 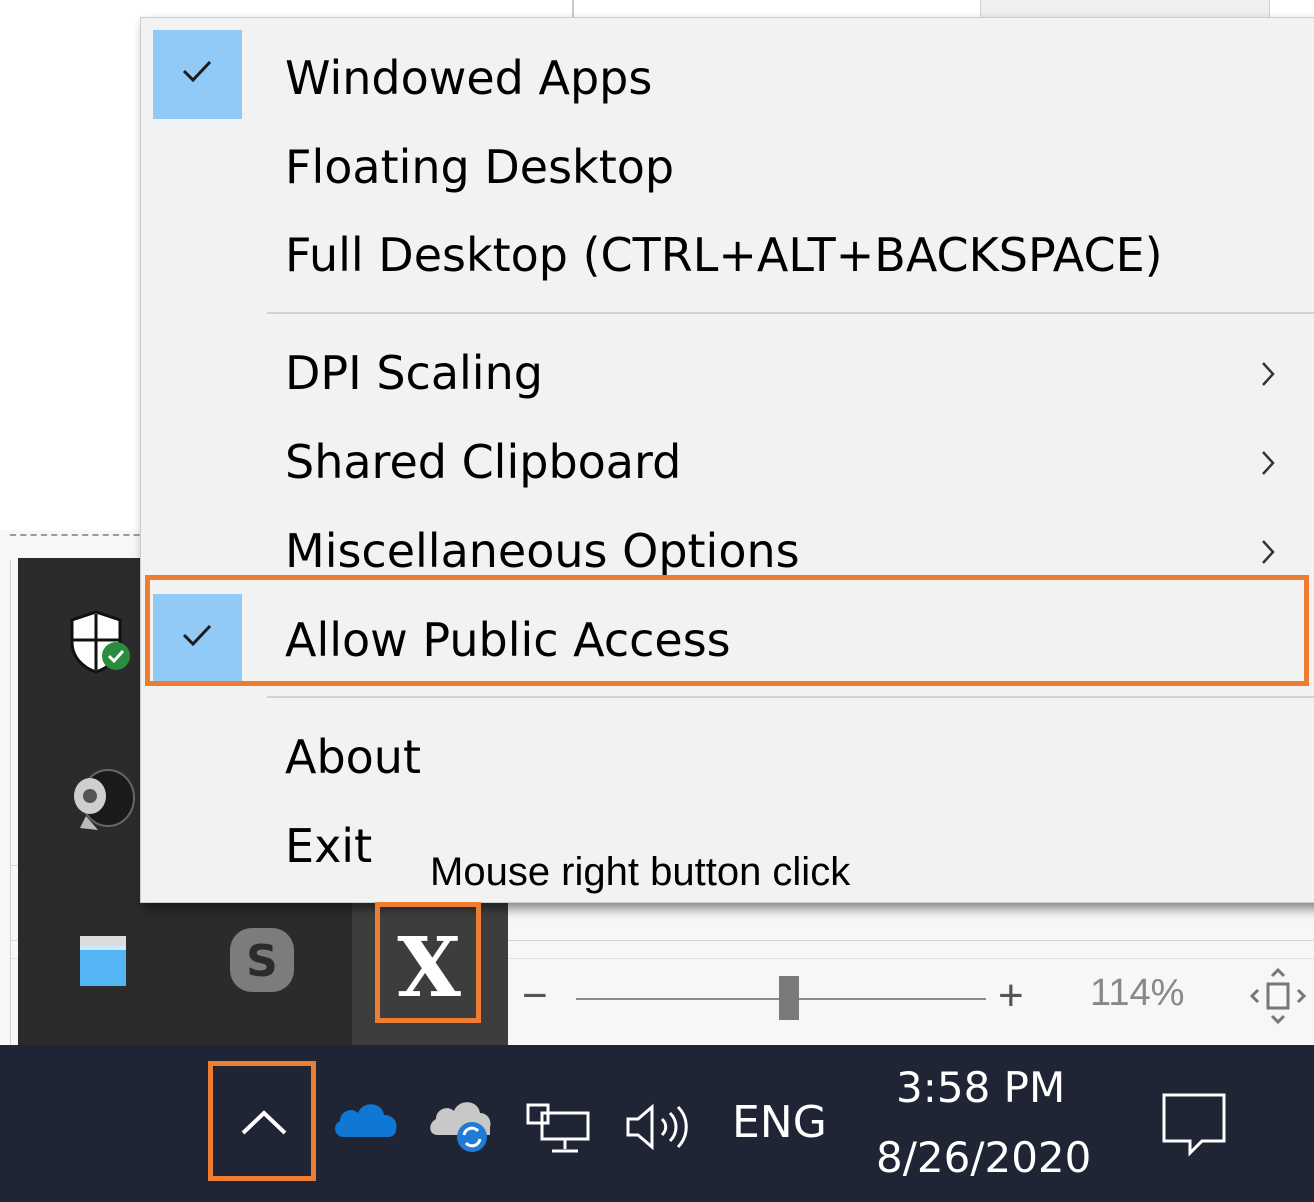 What do you see at coordinates (329, 846) in the screenshot?
I see `menu-item-label: Exit` at bounding box center [329, 846].